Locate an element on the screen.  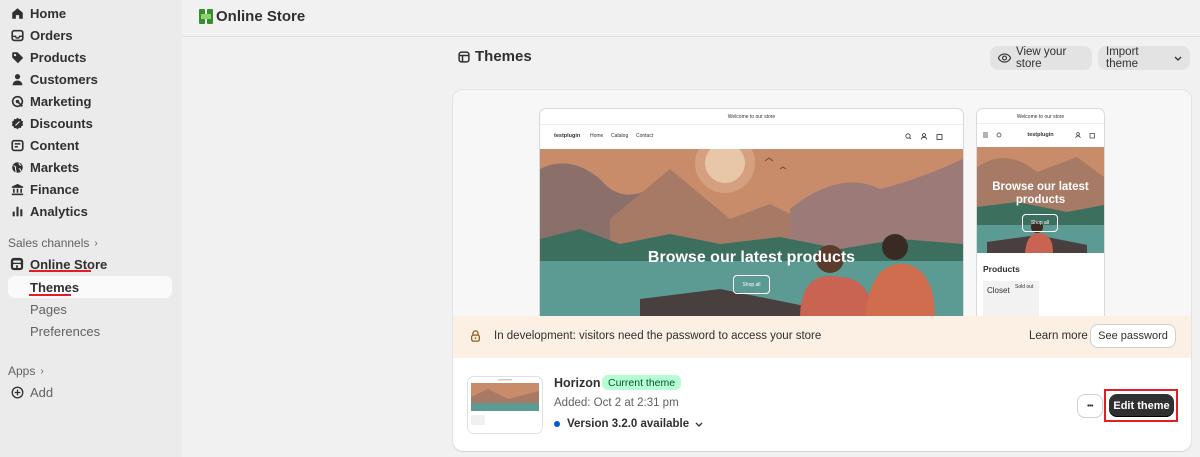
page-title: Online Store is located at coordinates (252, 16).